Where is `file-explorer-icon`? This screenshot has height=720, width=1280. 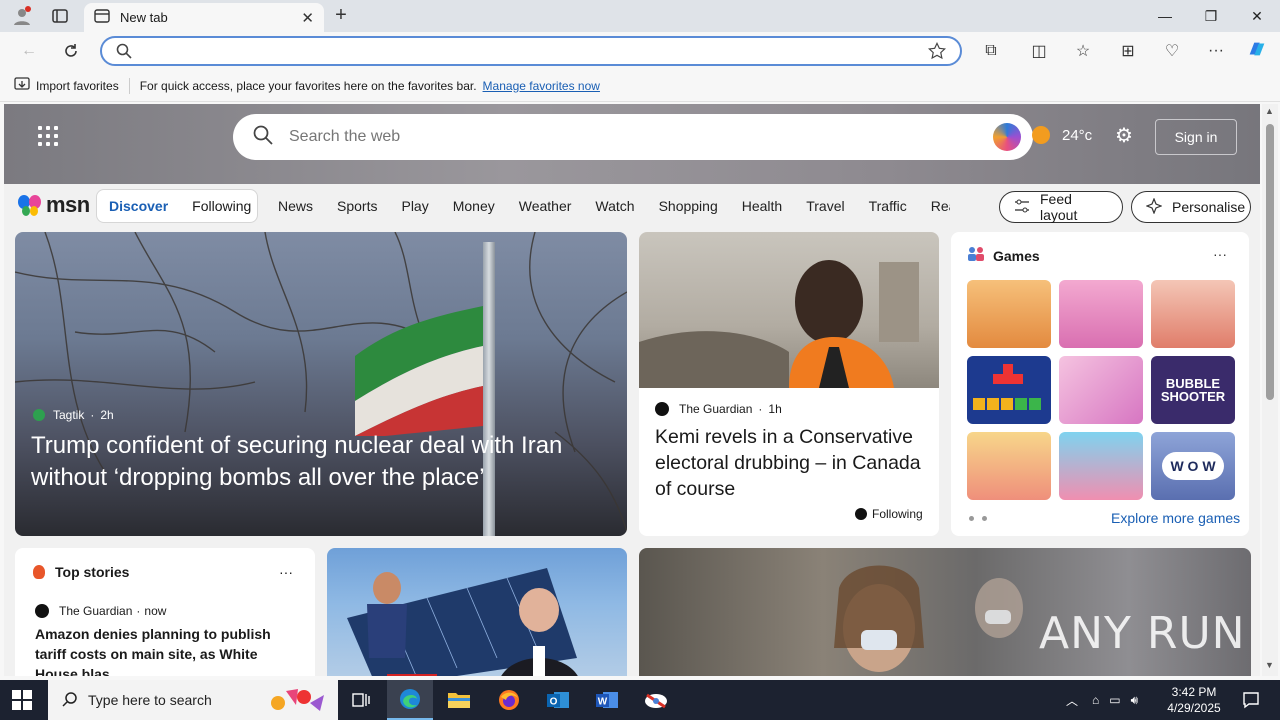
file-explorer-icon is located at coordinates (459, 700).